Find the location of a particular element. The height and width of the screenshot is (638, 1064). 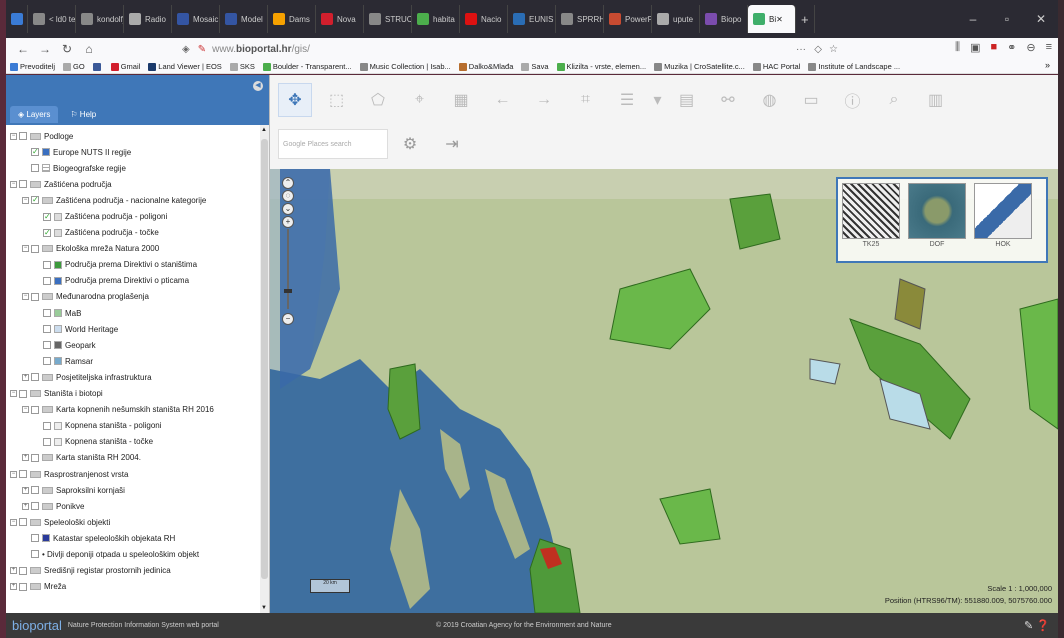

sidebar-icon: ▣ is located at coordinates (975, 47).